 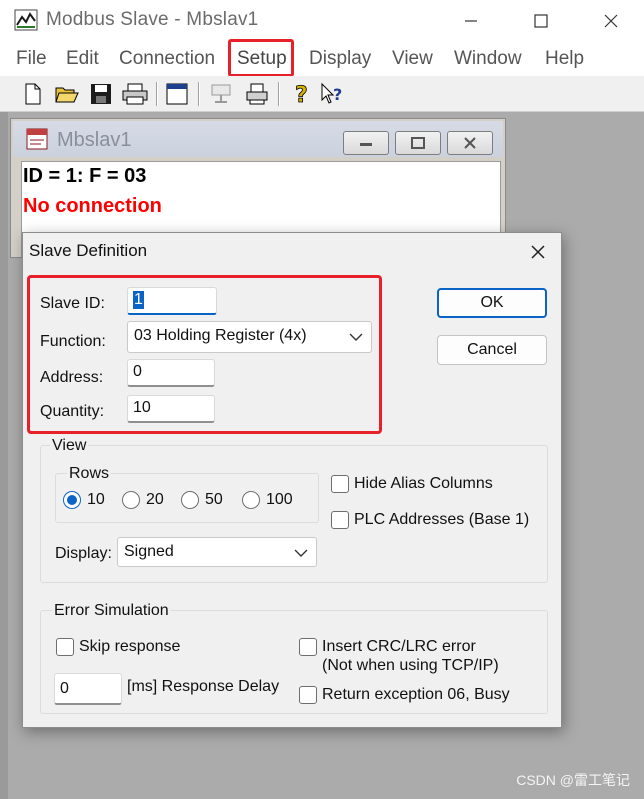 I want to click on view-group-title: View, so click(x=69, y=446).